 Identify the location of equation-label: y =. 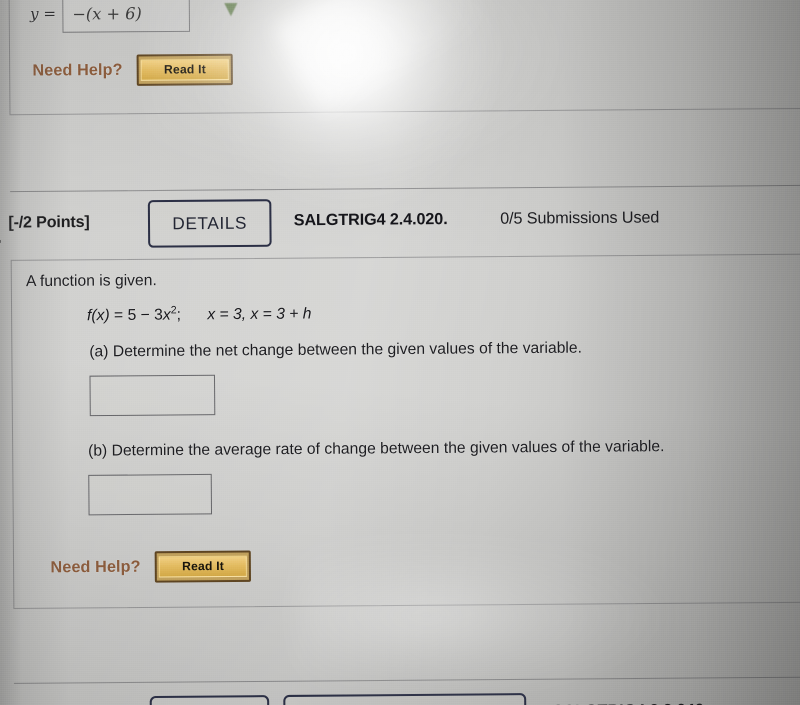
(43, 13).